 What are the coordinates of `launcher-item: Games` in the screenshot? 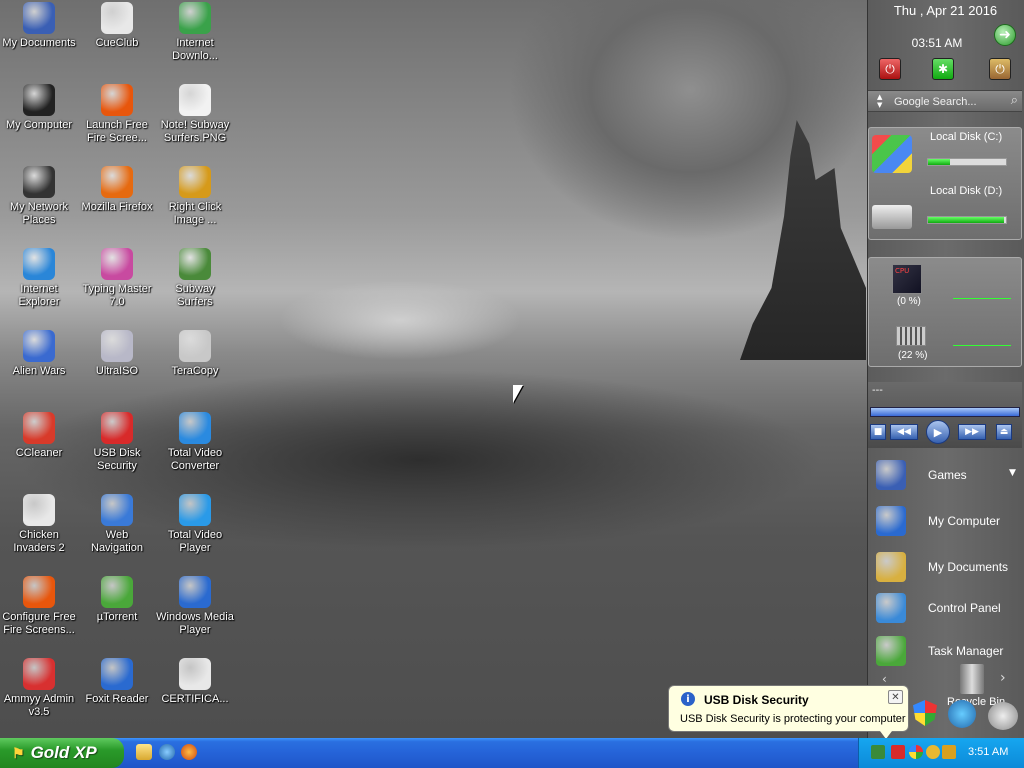 It's located at (949, 475).